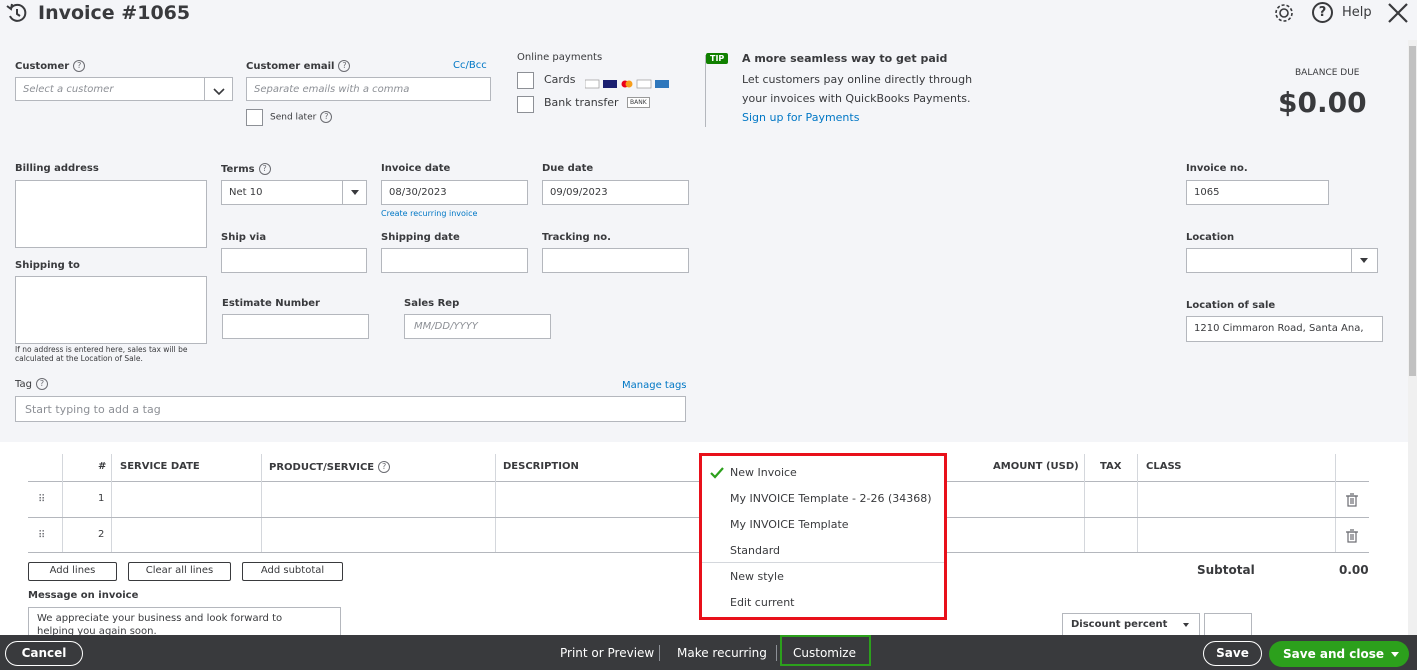 This screenshot has width=1417, height=670. Describe the element at coordinates (41, 384) in the screenshot. I see `tag-help-icon: ?` at that location.